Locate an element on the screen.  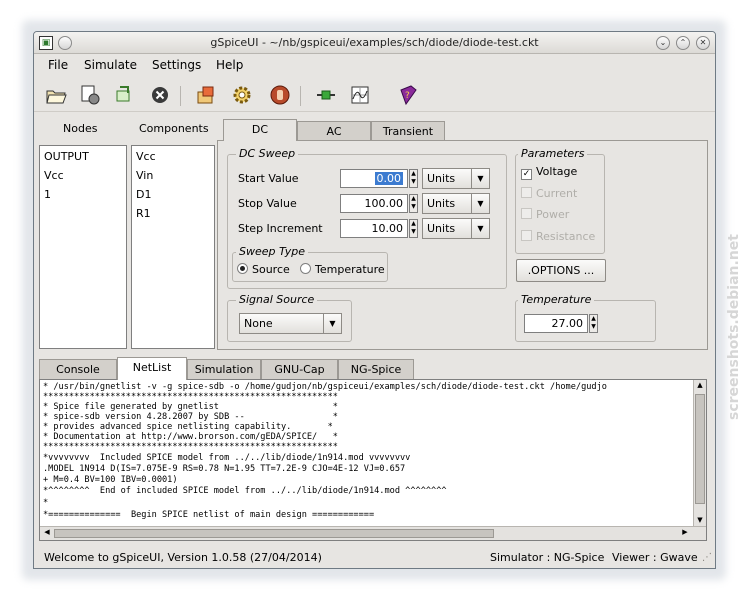
sweep-source-radio: Source is located at coordinates (263, 269).